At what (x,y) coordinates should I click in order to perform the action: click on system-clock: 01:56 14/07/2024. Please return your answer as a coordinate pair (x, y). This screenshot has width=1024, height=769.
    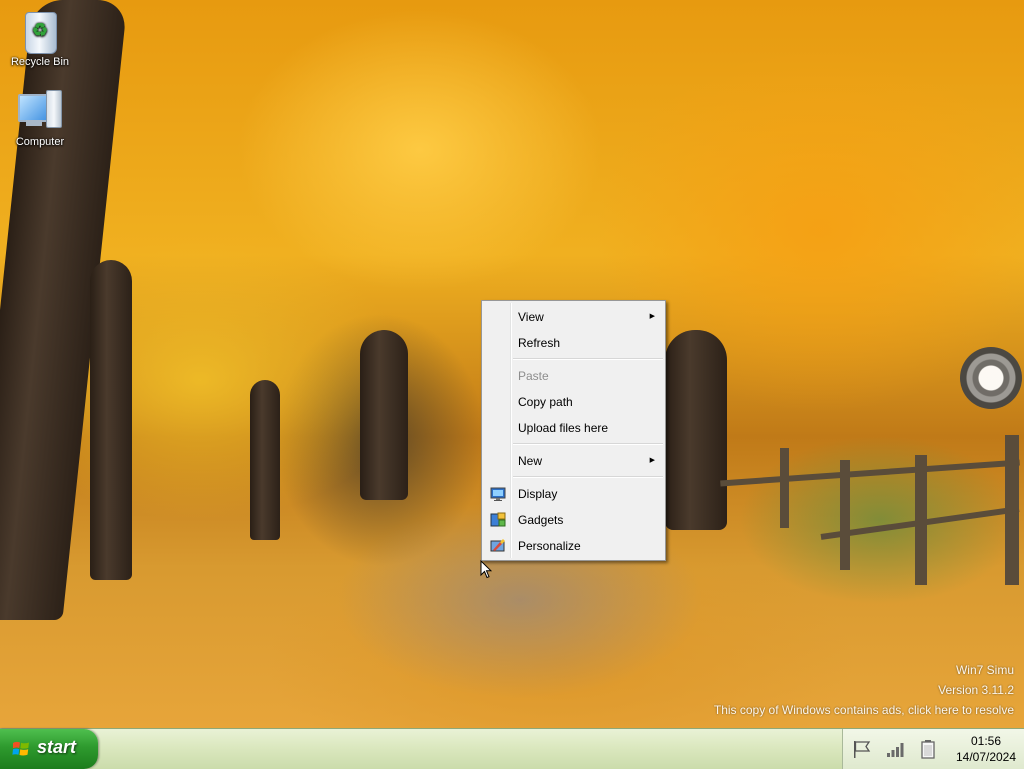
    Looking at the image, I should click on (985, 749).